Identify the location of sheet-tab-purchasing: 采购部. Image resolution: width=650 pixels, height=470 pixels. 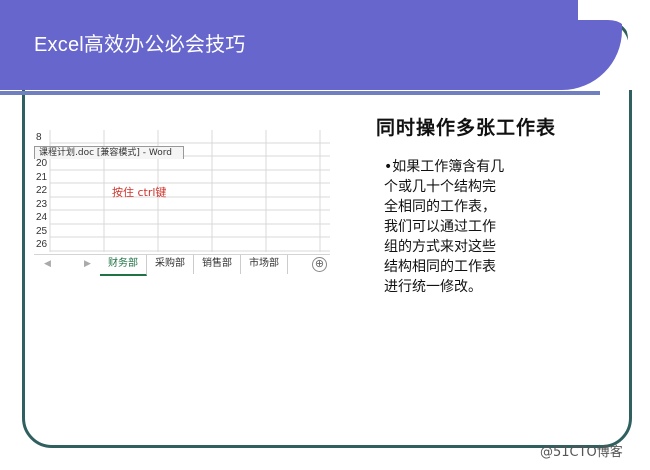
(170, 264).